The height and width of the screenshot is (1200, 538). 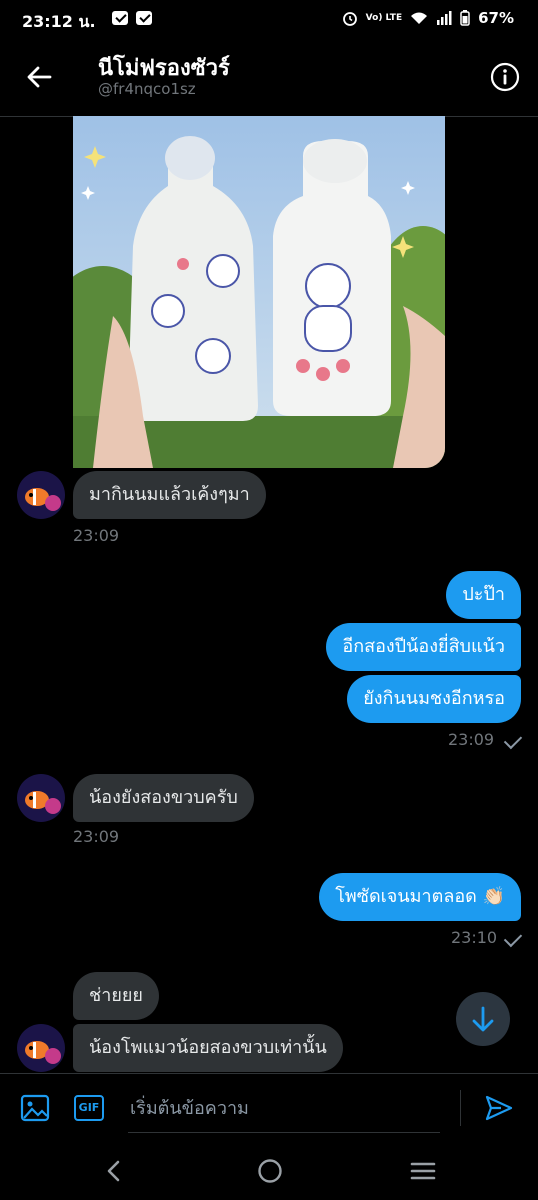 I want to click on scroll-to-bottom-button, so click(x=483, y=1019).